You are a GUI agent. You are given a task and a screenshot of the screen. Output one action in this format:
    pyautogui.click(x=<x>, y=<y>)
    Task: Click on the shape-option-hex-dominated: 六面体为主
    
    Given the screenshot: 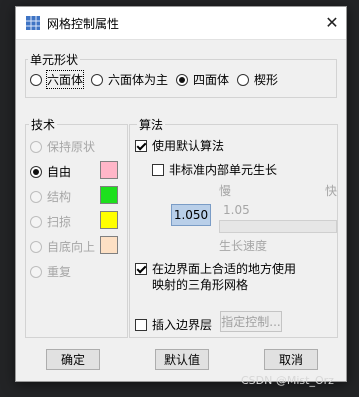 What is the action you would take?
    pyautogui.click(x=129, y=79)
    